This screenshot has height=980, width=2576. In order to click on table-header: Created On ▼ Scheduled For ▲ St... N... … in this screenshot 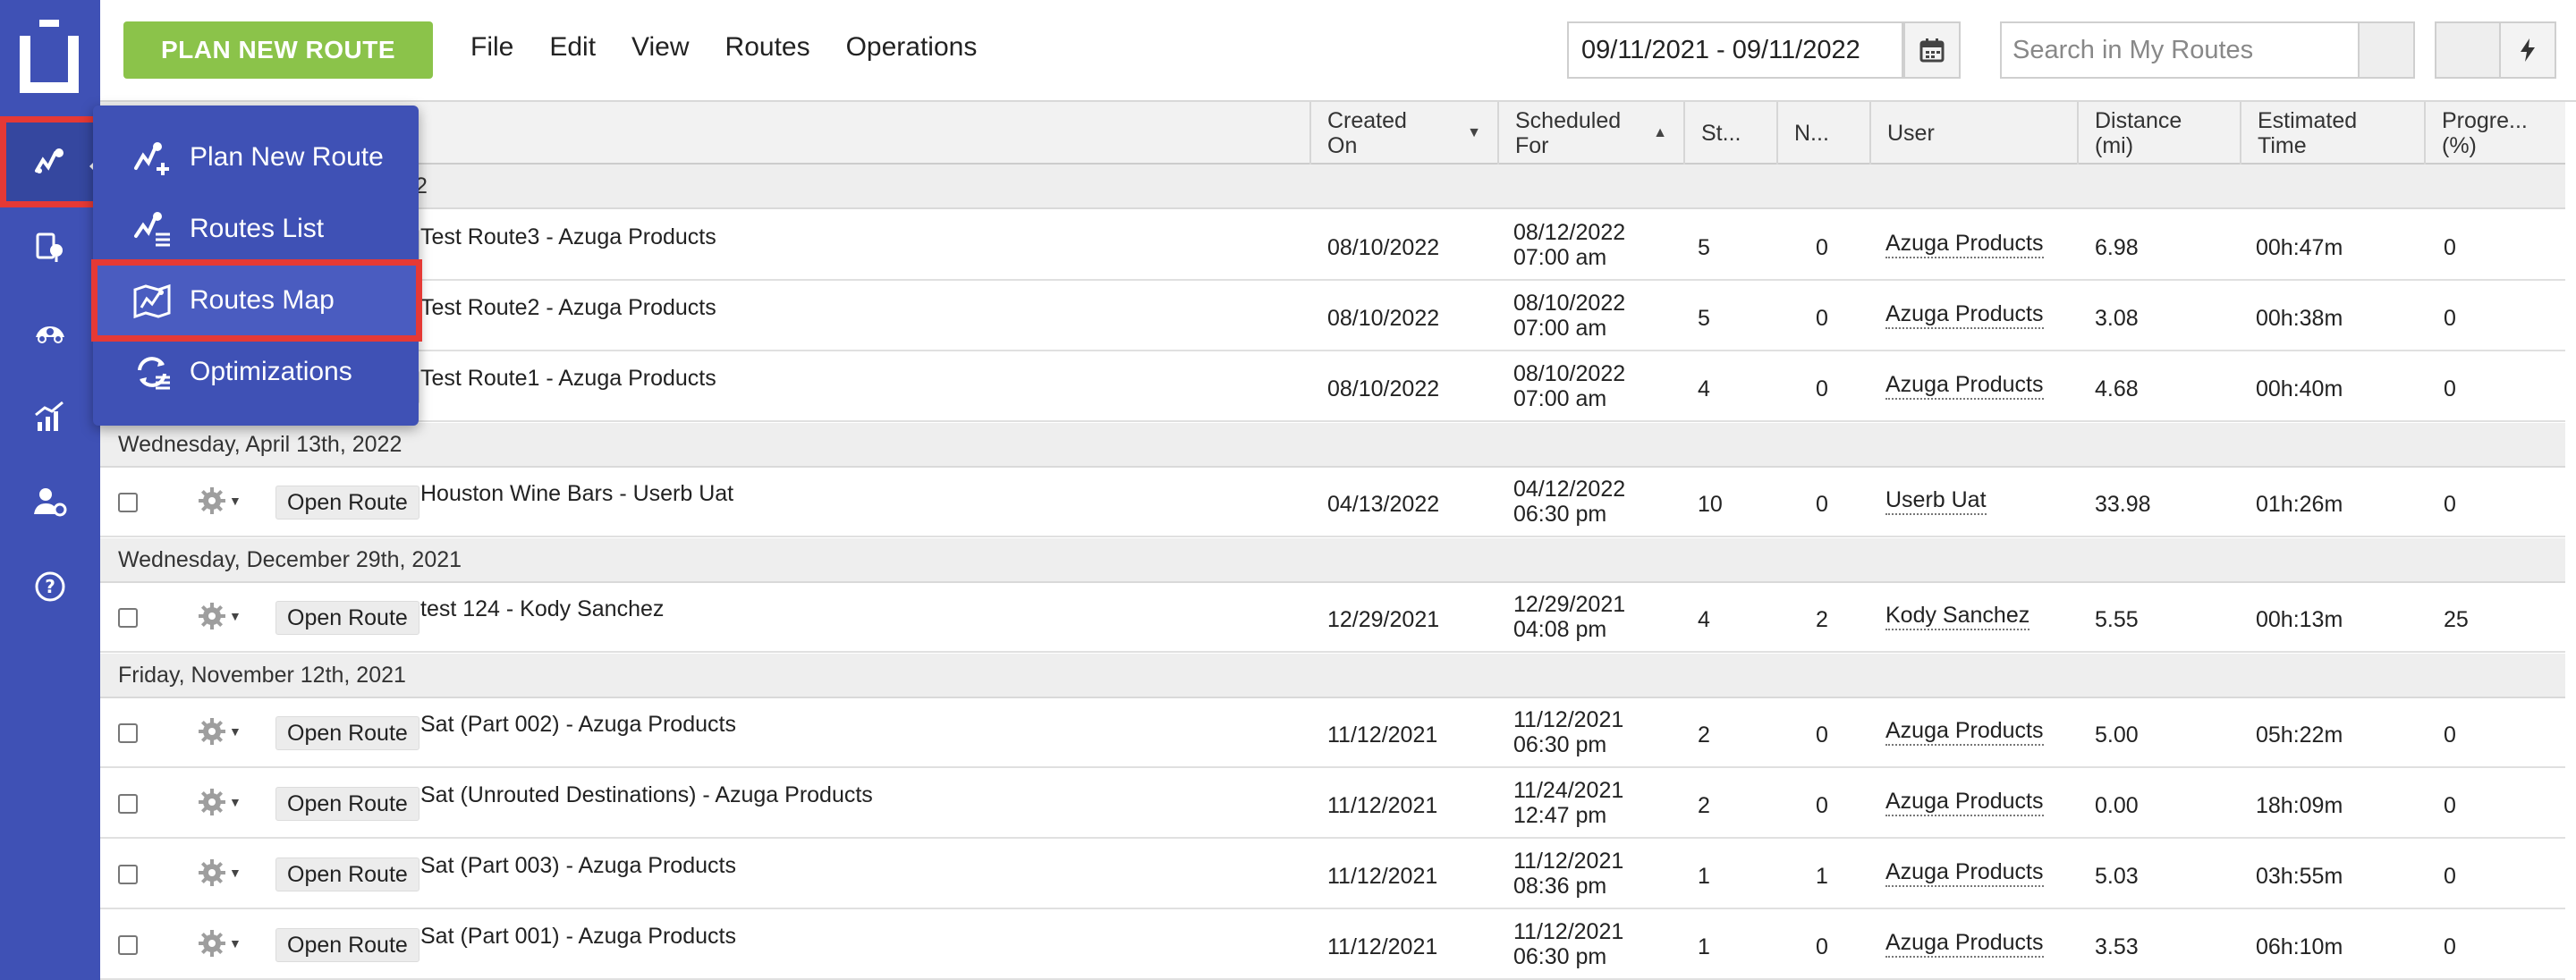, I will do `click(1332, 134)`.